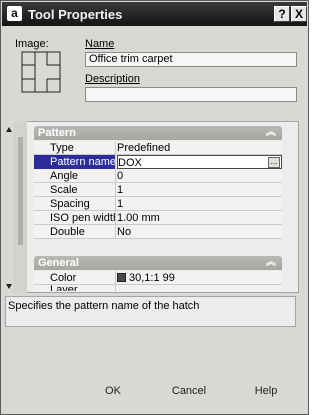  What do you see at coordinates (152, 278) in the screenshot?
I see `row-value: 30,1:1 99` at bounding box center [152, 278].